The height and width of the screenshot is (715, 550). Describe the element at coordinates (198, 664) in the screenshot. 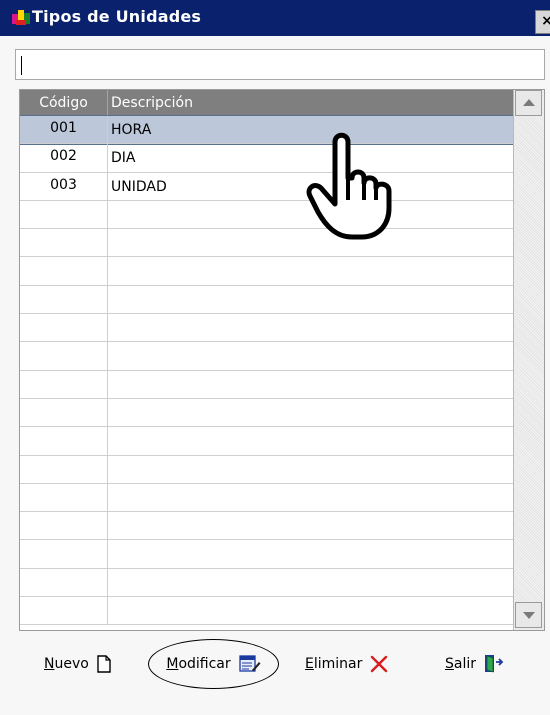

I see `modify-button-label: Modificar` at that location.